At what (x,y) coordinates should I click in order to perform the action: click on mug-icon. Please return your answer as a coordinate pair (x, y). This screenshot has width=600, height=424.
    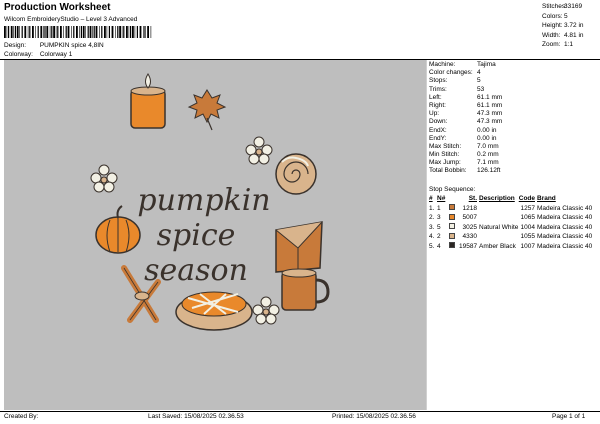
    Looking at the image, I should click on (305, 289).